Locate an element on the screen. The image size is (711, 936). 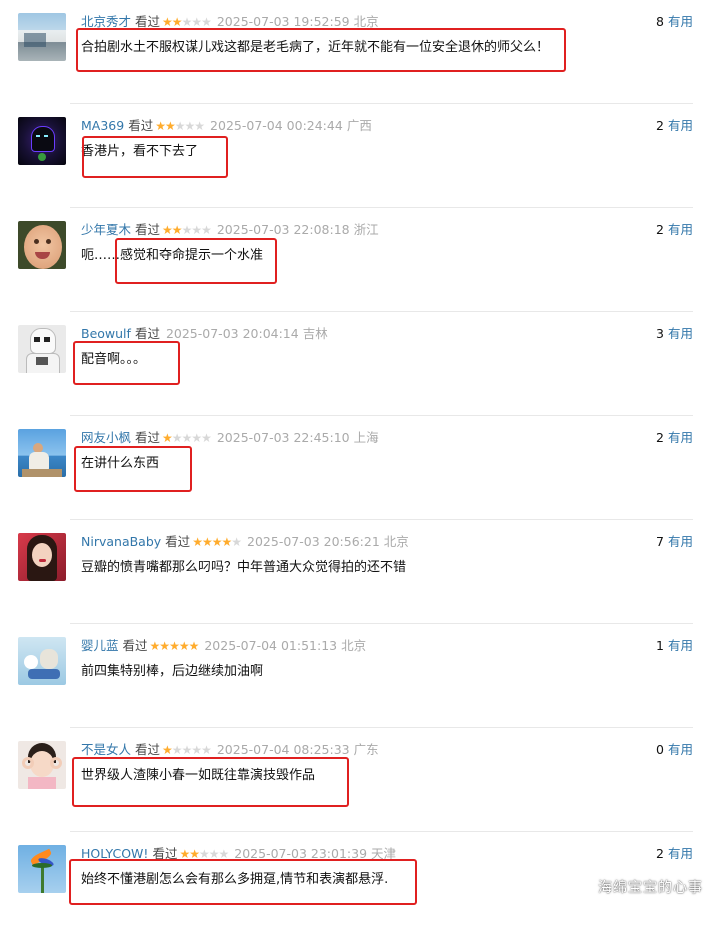
review-time: 2025-07-03 19:52:59 is located at coordinates (283, 21).